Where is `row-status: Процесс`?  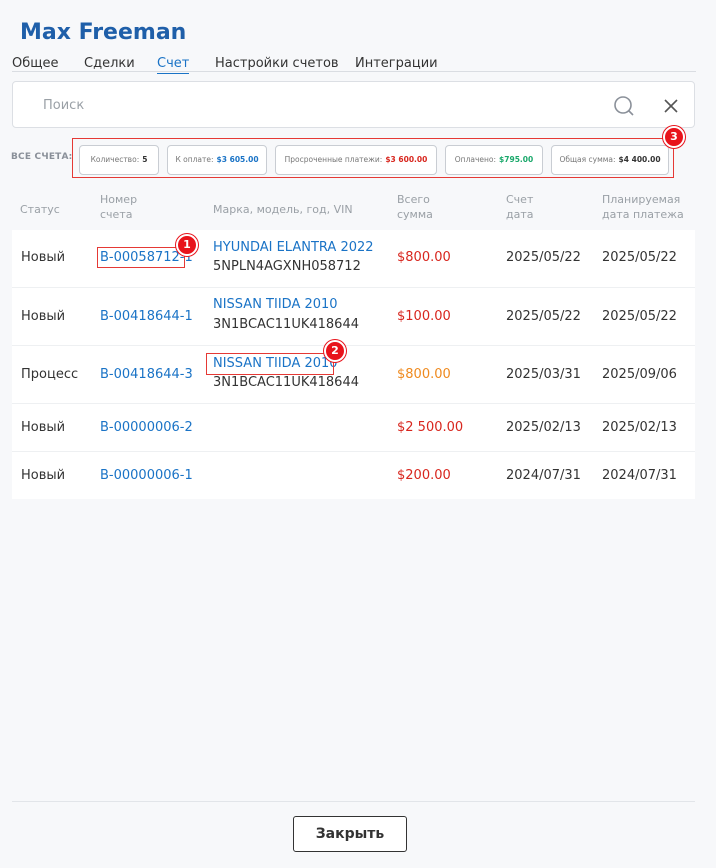
row-status: Процесс is located at coordinates (50, 374).